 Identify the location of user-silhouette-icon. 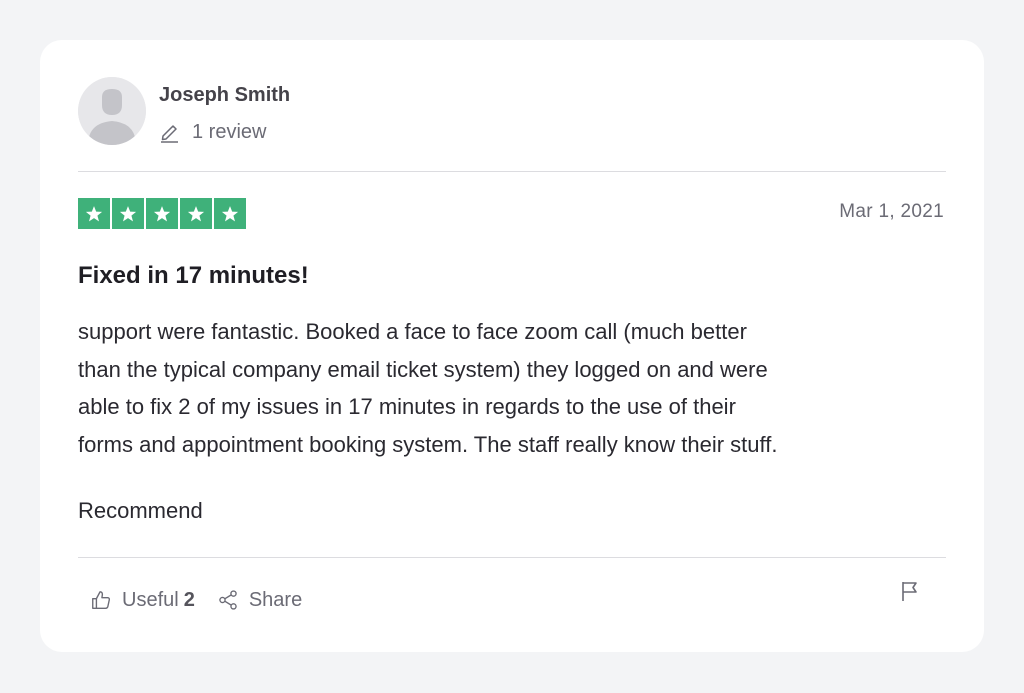
(112, 111).